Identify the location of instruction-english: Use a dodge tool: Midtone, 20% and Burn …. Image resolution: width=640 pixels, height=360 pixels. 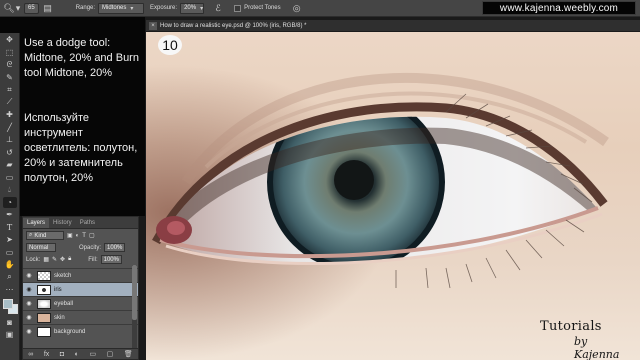
(81, 58).